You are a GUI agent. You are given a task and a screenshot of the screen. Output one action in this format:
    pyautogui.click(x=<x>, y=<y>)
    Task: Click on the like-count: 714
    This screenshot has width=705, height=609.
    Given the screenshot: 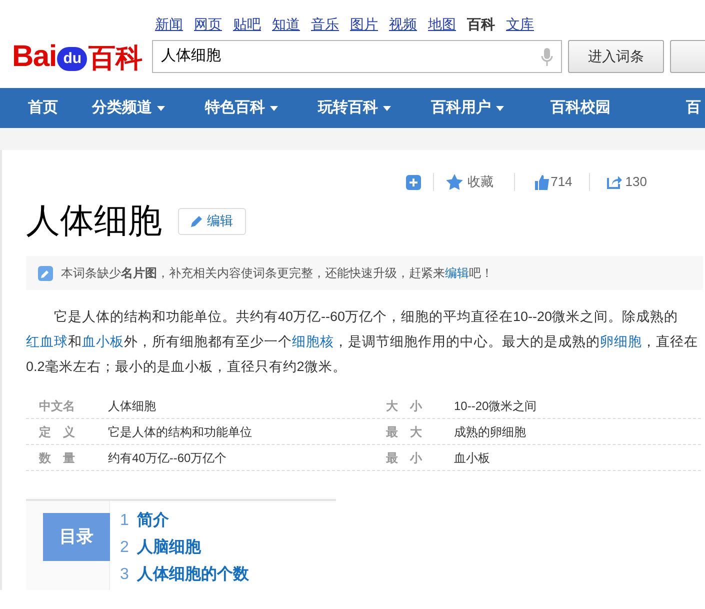 What is the action you would take?
    pyautogui.click(x=561, y=182)
    